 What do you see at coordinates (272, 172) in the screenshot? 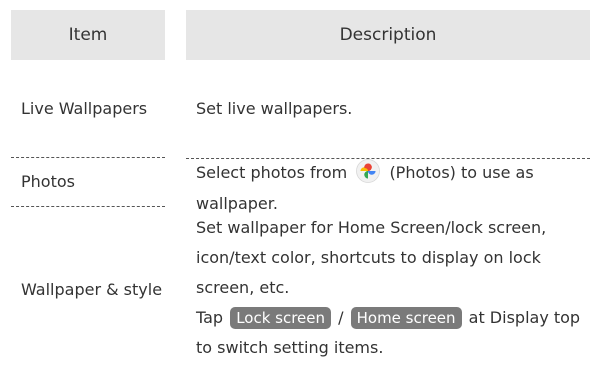
I see `description-text: Select photos from` at bounding box center [272, 172].